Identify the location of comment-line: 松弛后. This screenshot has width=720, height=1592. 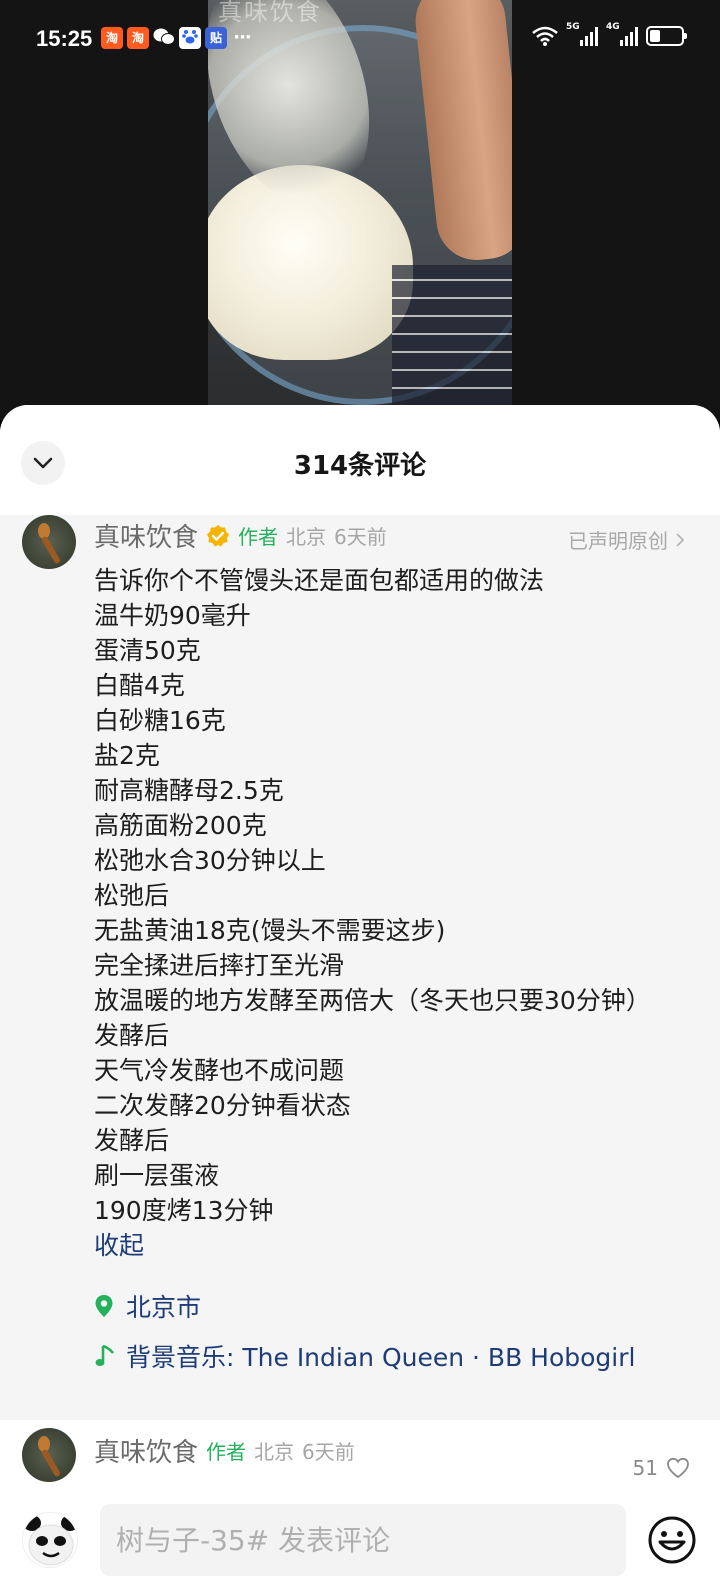
(132, 895).